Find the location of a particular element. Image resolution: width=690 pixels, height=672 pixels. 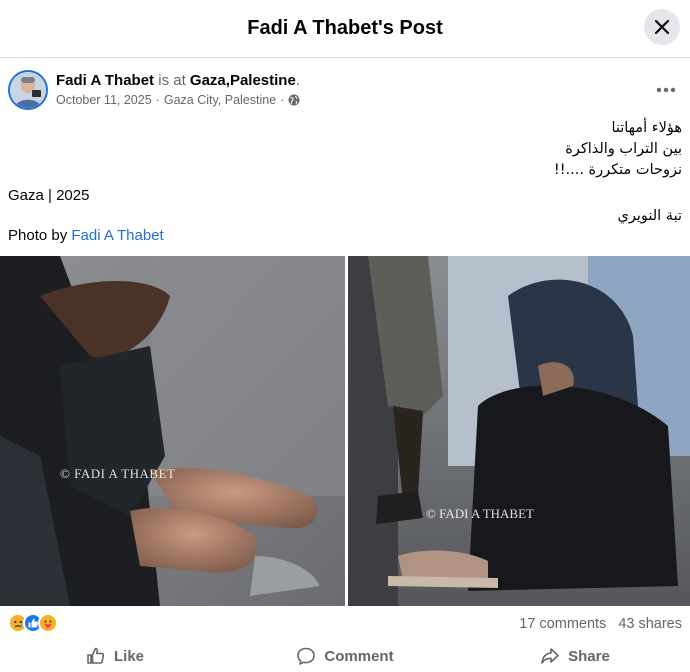

globe-icon is located at coordinates (294, 100).